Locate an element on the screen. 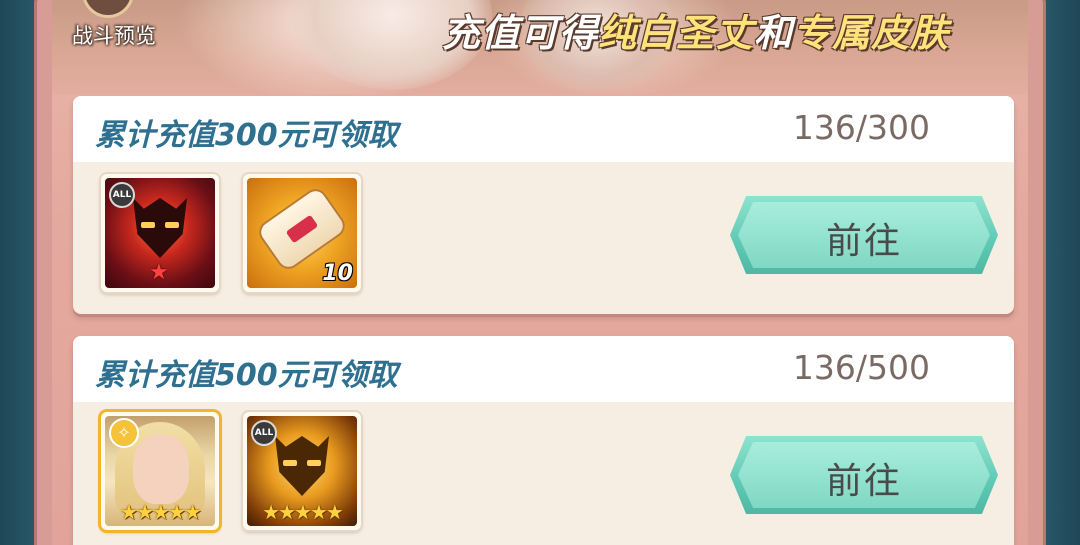 The width and height of the screenshot is (1080, 545). star-icon: ★ is located at coordinates (159, 272).